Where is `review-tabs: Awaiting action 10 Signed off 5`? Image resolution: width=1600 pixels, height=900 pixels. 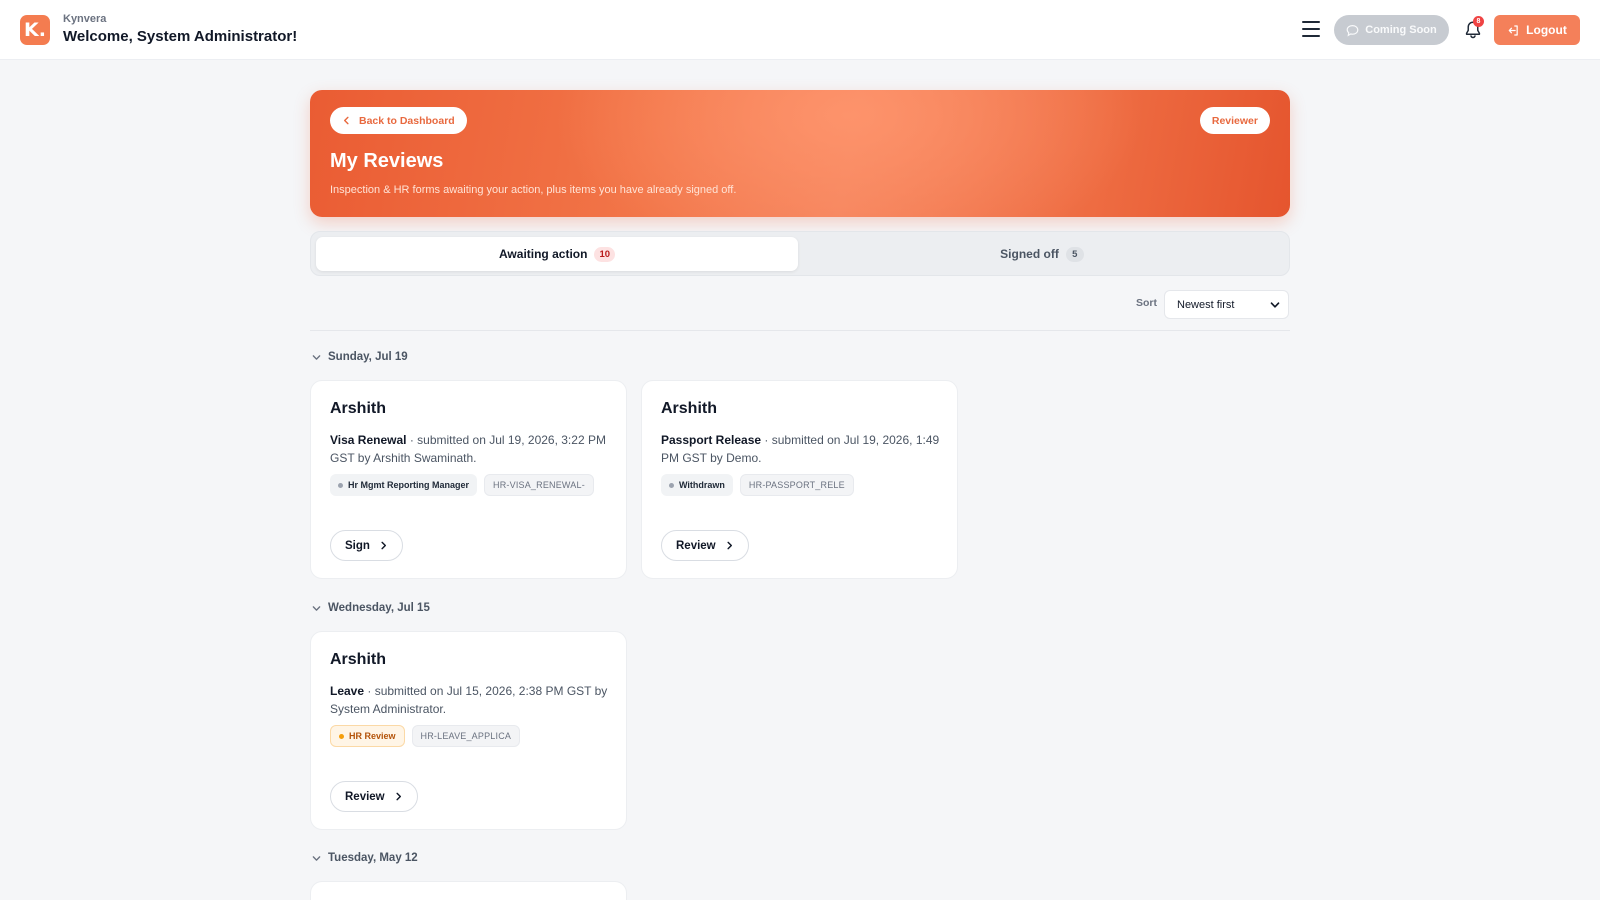 review-tabs: Awaiting action 10 Signed off 5 is located at coordinates (800, 253).